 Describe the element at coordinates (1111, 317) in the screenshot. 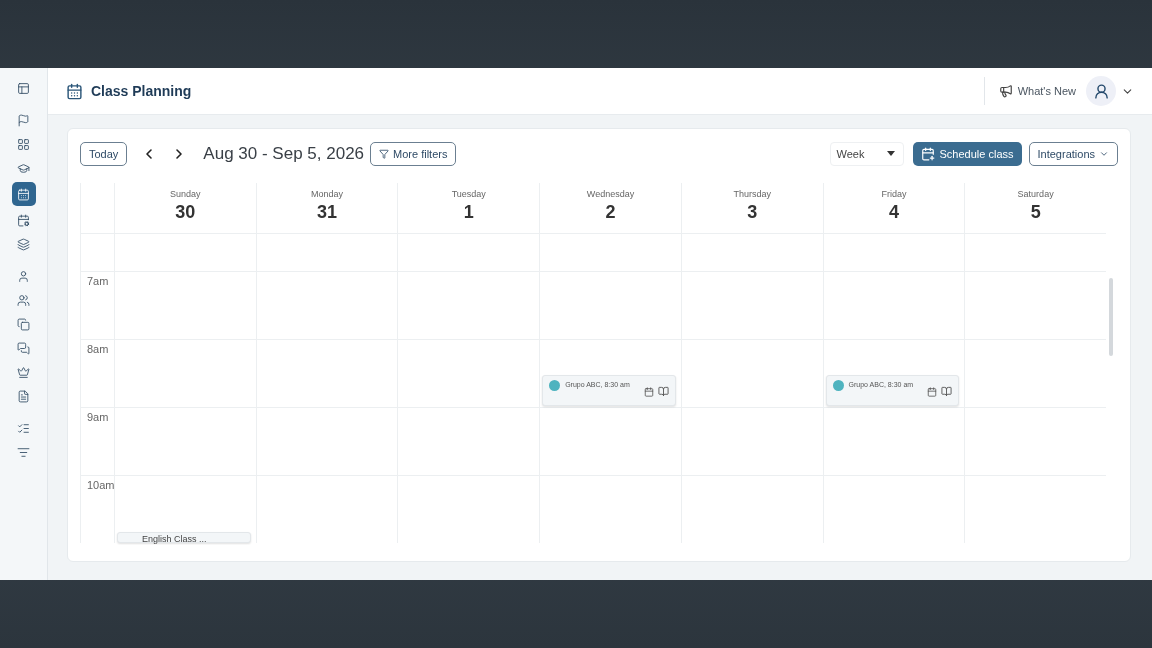

I see `scrollbar-thumb` at that location.